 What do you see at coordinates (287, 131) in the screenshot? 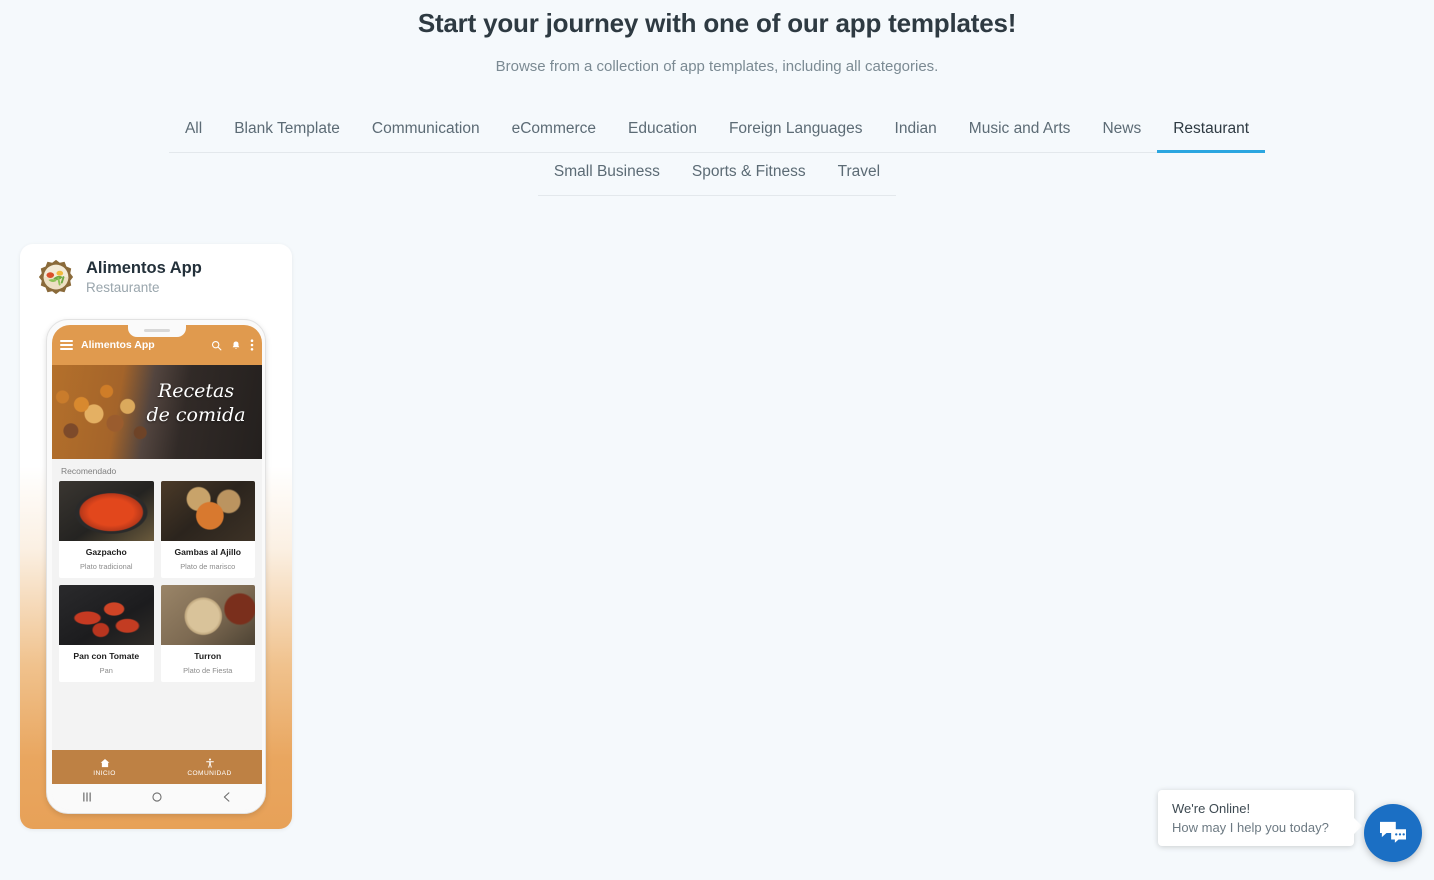
I see `tab-blank-template: Blank Template` at bounding box center [287, 131].